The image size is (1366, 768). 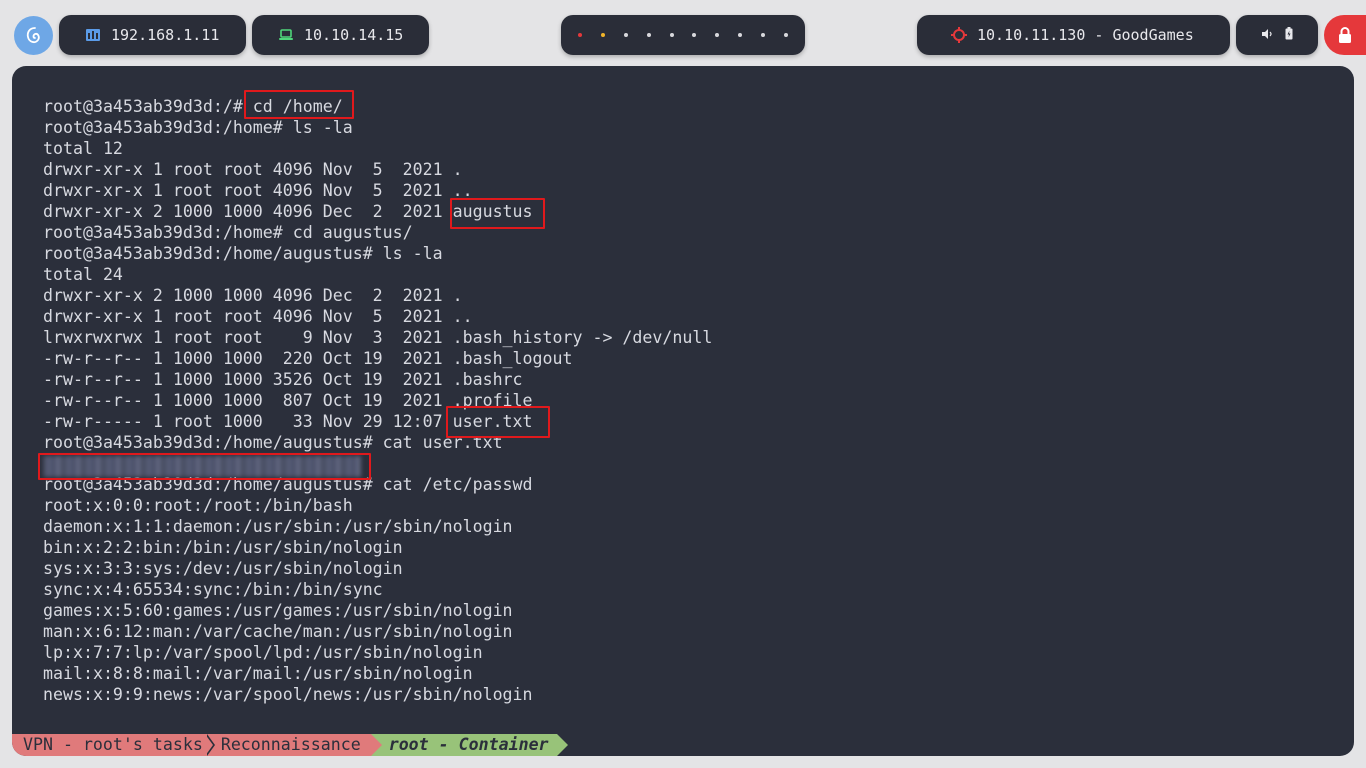 What do you see at coordinates (223, 568) in the screenshot?
I see `terminal-line: sys:x:3:3:sys:/dev:/usr/sbin/nologin` at bounding box center [223, 568].